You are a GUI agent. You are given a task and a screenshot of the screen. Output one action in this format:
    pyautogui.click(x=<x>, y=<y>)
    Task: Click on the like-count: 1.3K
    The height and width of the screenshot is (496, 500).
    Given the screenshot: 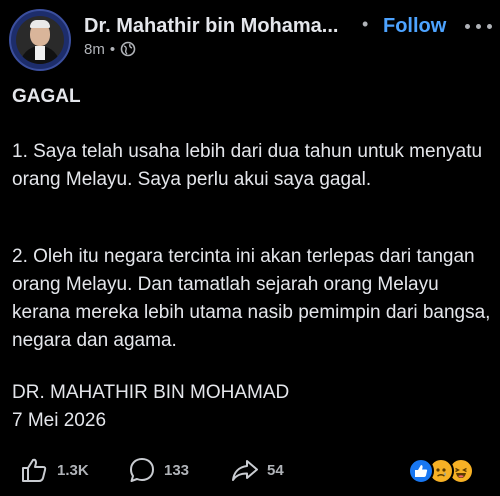 What is the action you would take?
    pyautogui.click(x=73, y=470)
    